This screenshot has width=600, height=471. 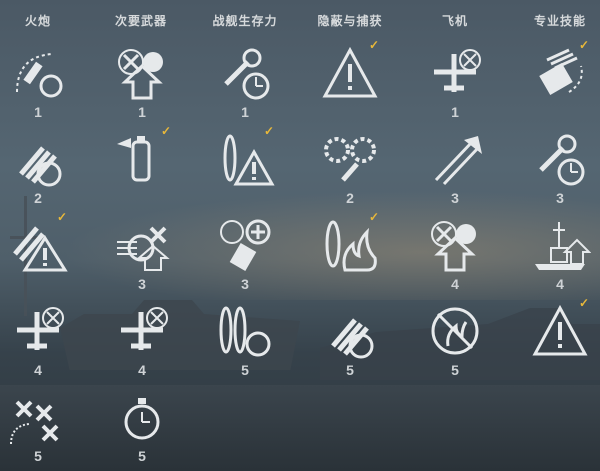 I want to click on plane-target-skill-icon, so click(x=457, y=70).